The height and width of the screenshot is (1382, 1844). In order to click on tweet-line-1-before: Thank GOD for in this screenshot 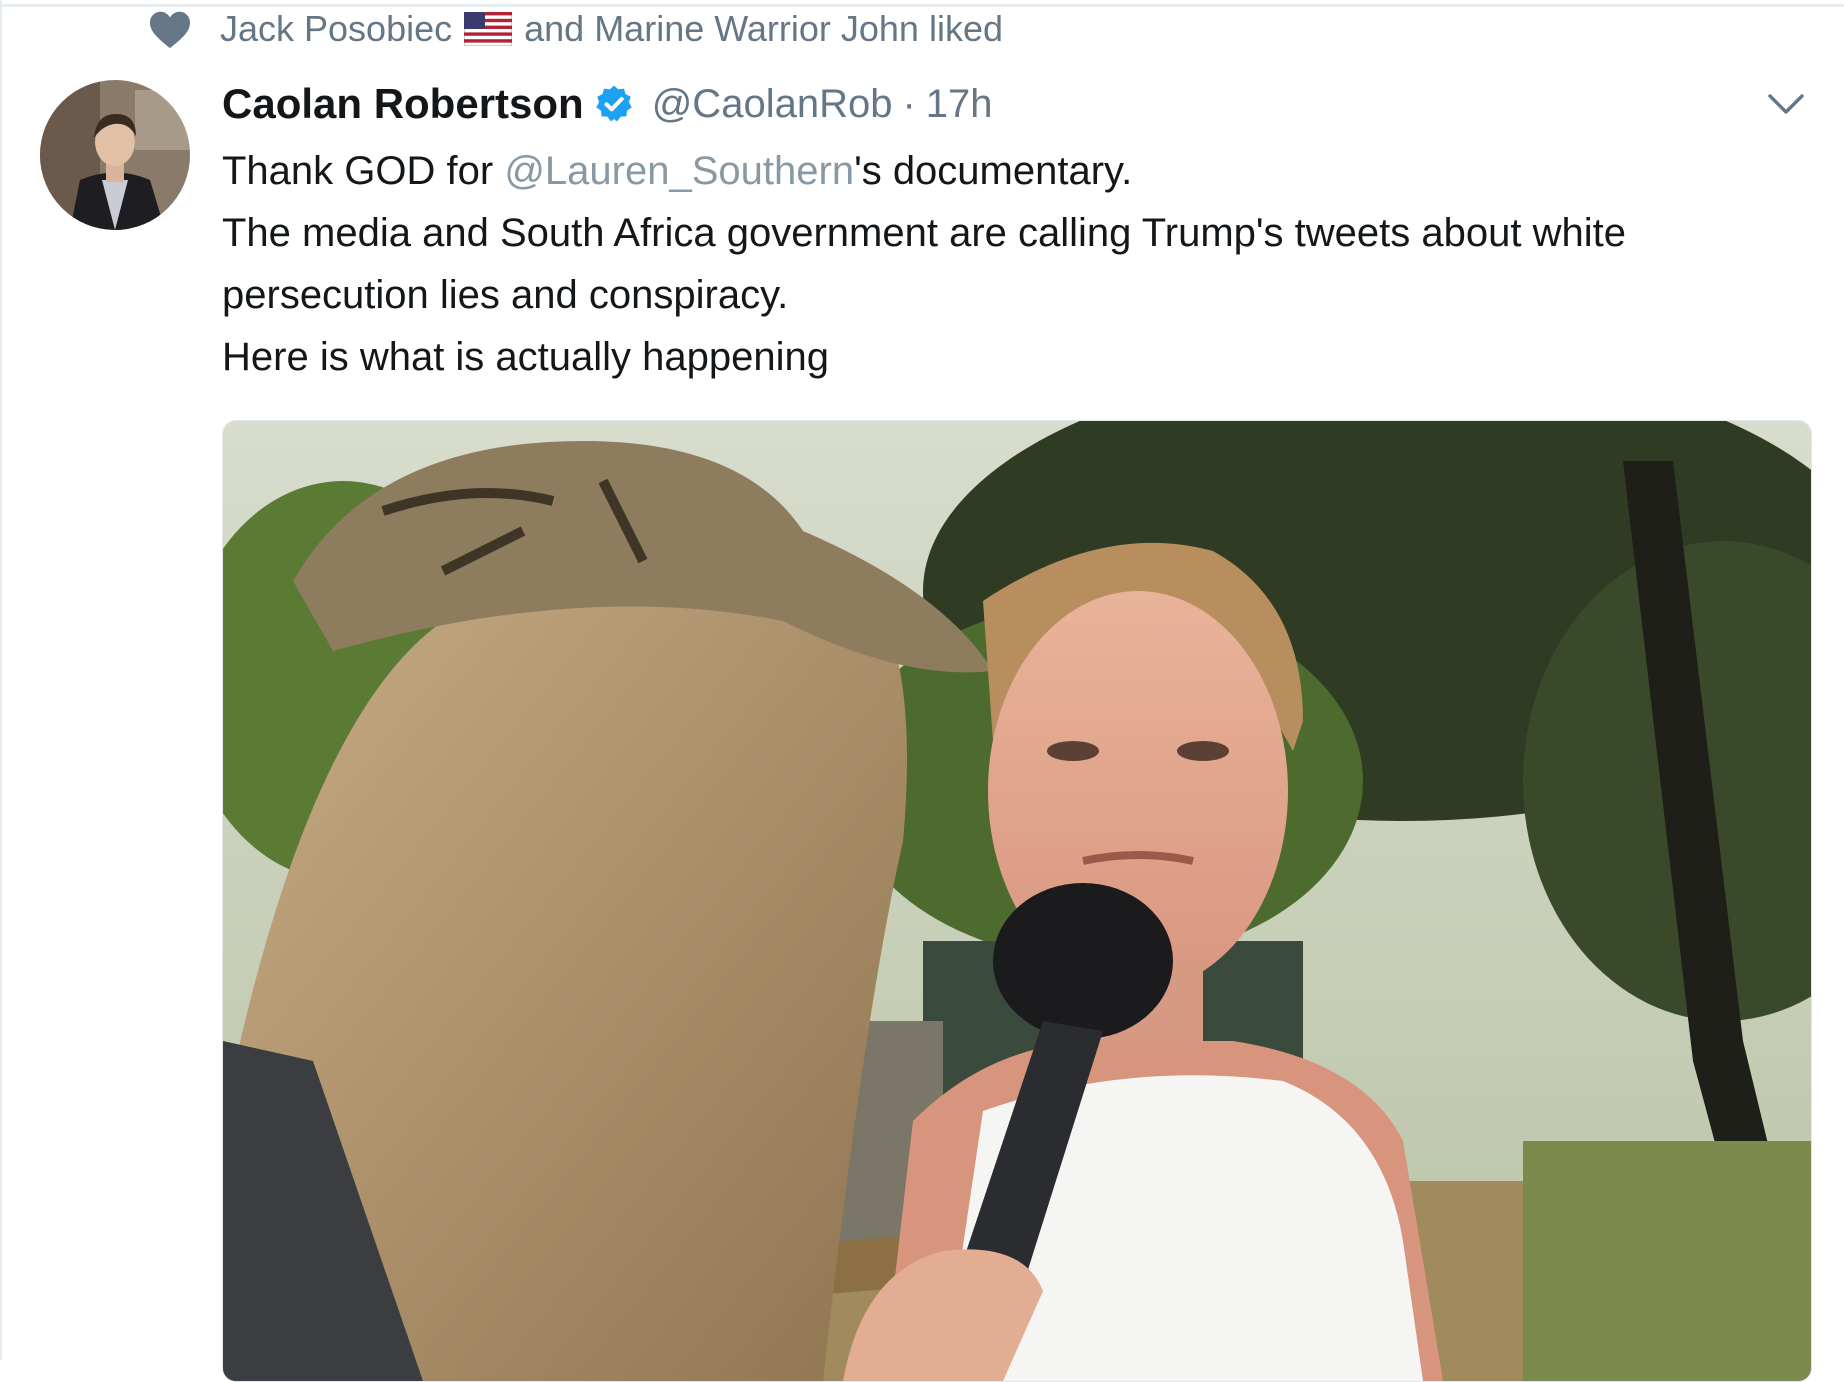, I will do `click(363, 171)`.